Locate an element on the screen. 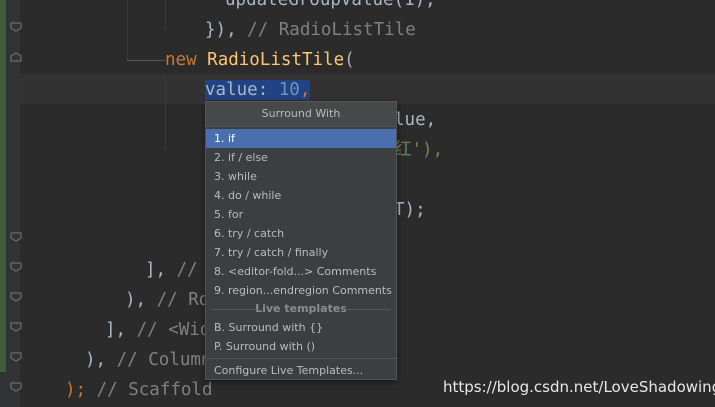 The width and height of the screenshot is (715, 407). popup-title: Surround With is located at coordinates (301, 114).